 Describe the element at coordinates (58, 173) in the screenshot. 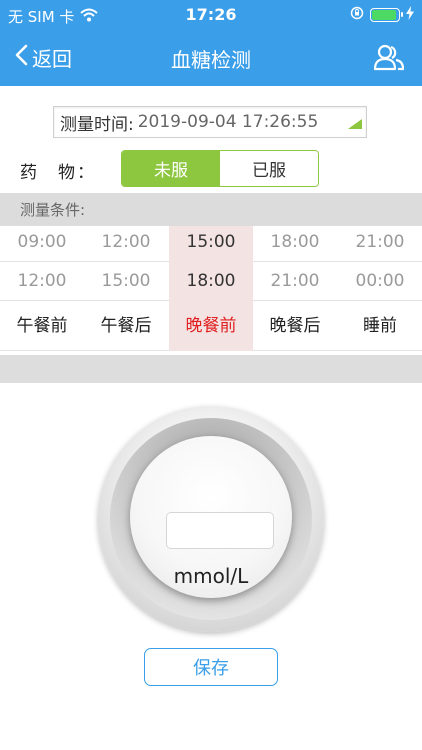

I see `medicine-label: 药 物：` at that location.